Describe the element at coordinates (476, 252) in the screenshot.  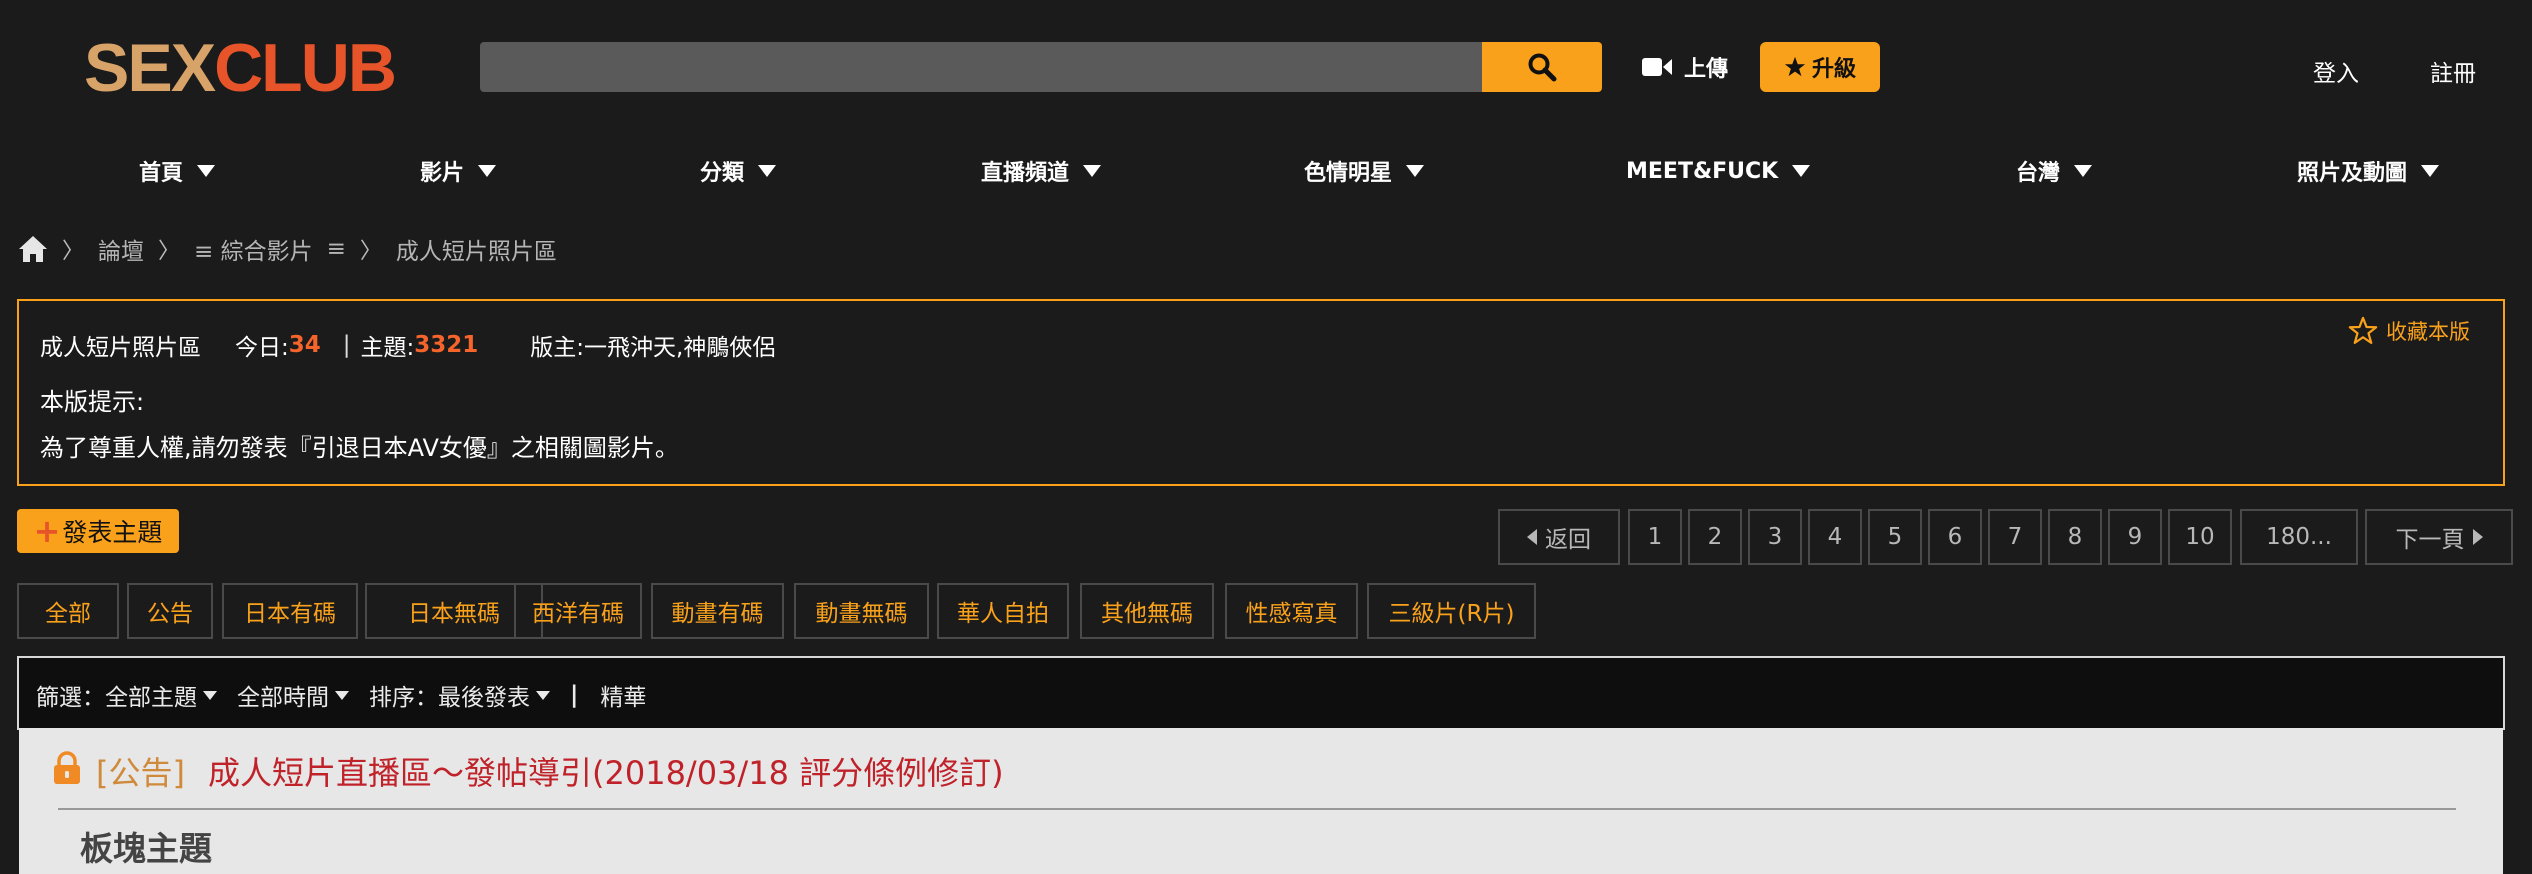
I see `breadcrumb-current: 成人短片照片區` at that location.